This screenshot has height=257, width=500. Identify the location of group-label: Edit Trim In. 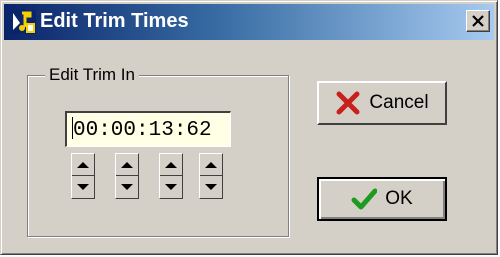
(92, 75).